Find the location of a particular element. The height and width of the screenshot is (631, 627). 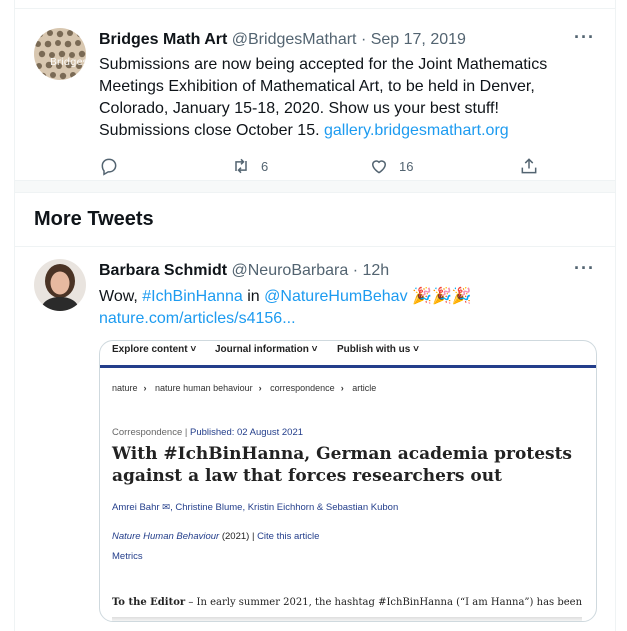

cite-link: Cite this article is located at coordinates (288, 536).